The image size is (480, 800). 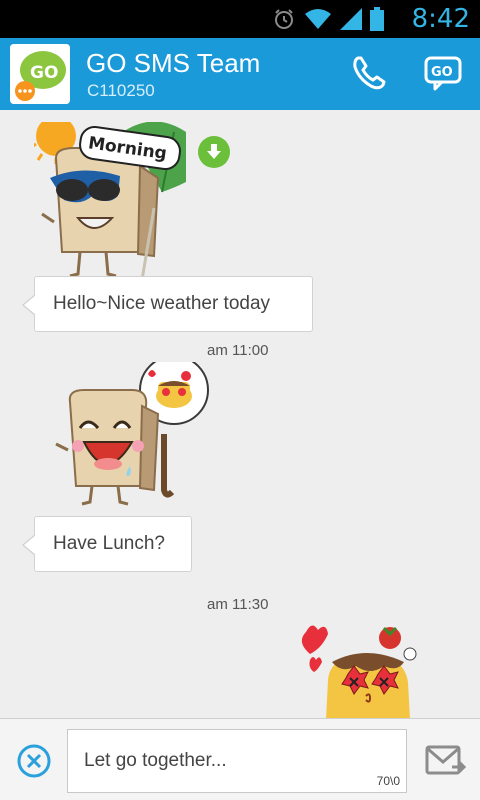 I want to click on close-circle-icon, so click(x=34, y=761).